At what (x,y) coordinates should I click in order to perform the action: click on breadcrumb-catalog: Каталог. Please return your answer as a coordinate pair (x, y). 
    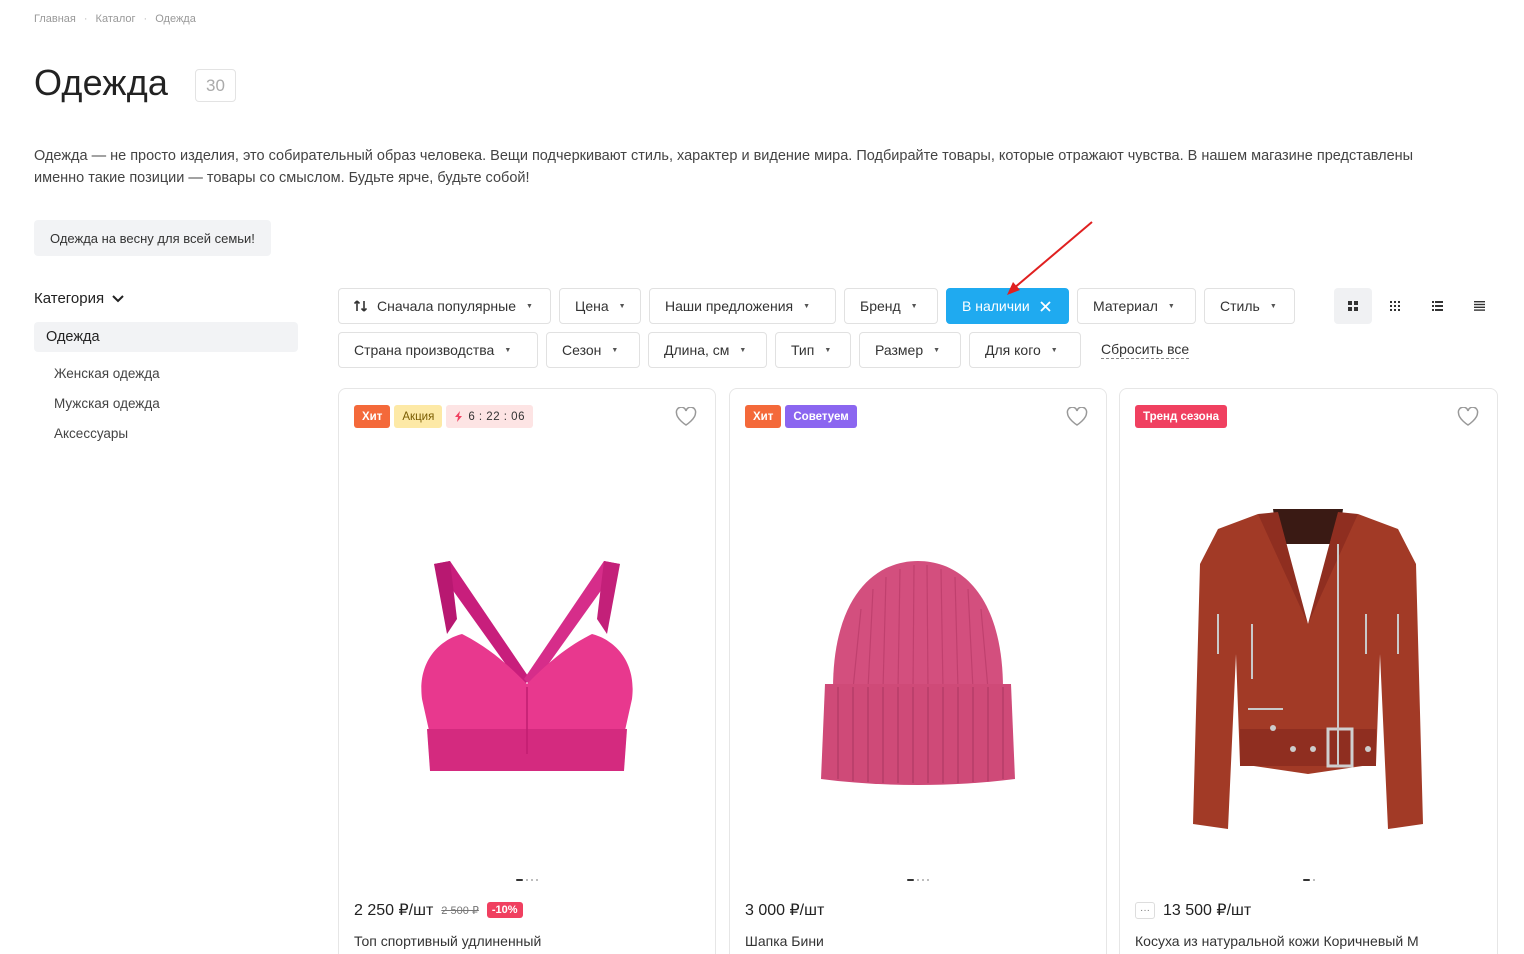
    Looking at the image, I should click on (116, 19).